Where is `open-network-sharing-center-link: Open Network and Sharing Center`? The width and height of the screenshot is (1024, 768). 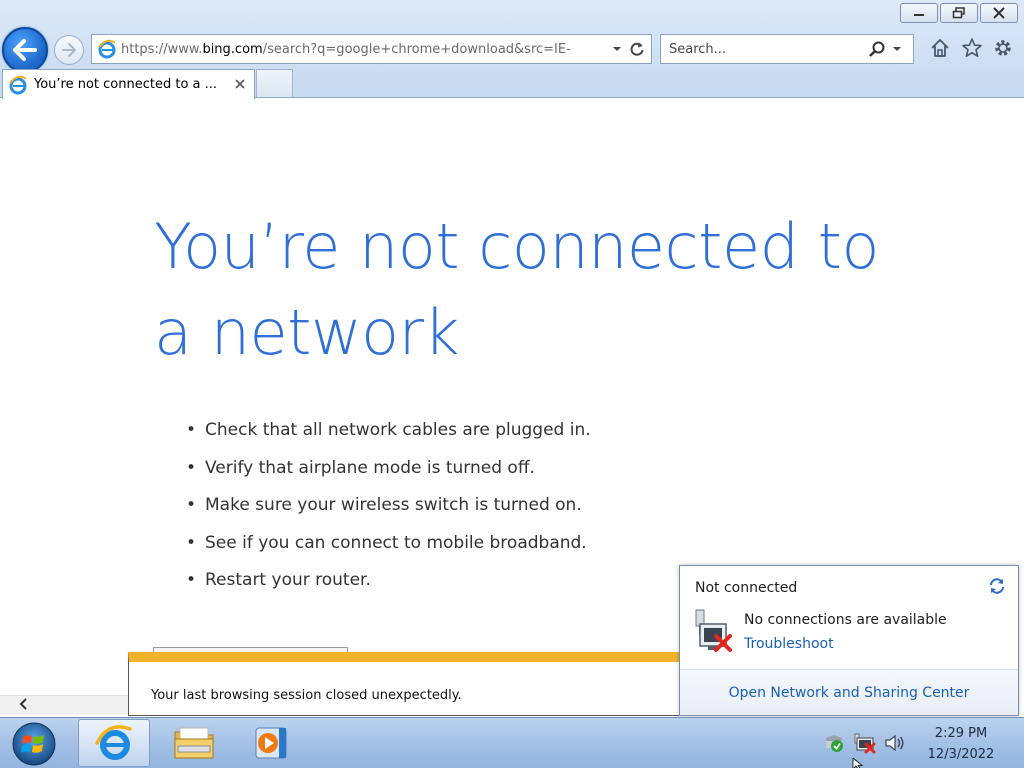 open-network-sharing-center-link: Open Network and Sharing Center is located at coordinates (849, 693).